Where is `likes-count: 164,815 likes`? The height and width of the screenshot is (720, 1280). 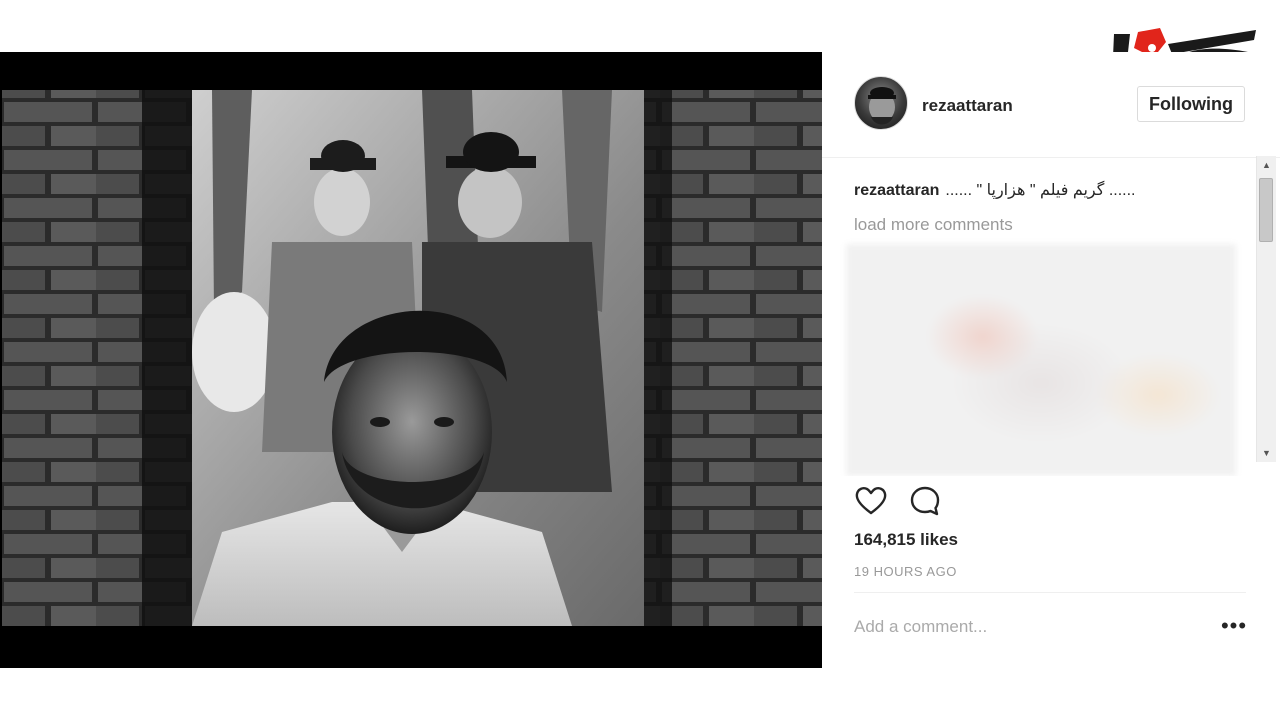
likes-count: 164,815 likes is located at coordinates (906, 540).